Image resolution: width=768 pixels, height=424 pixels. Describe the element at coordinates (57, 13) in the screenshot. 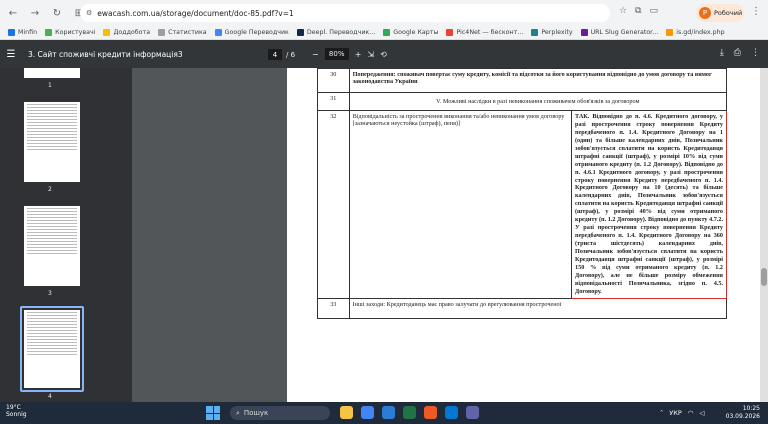

I see `reload-icon: ↻` at that location.